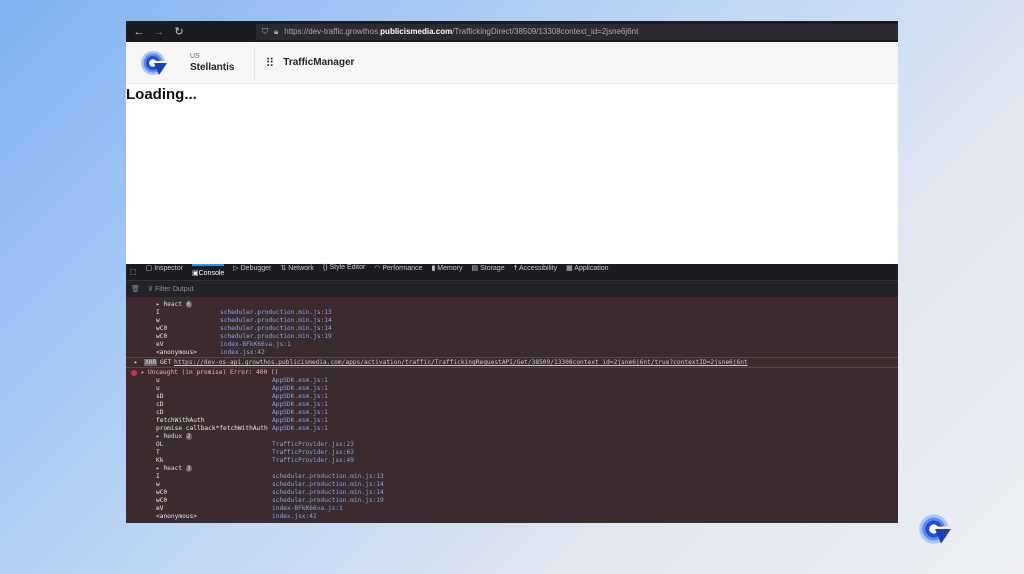 The height and width of the screenshot is (574, 1024). I want to click on style-editor-icon: {}, so click(326, 267).